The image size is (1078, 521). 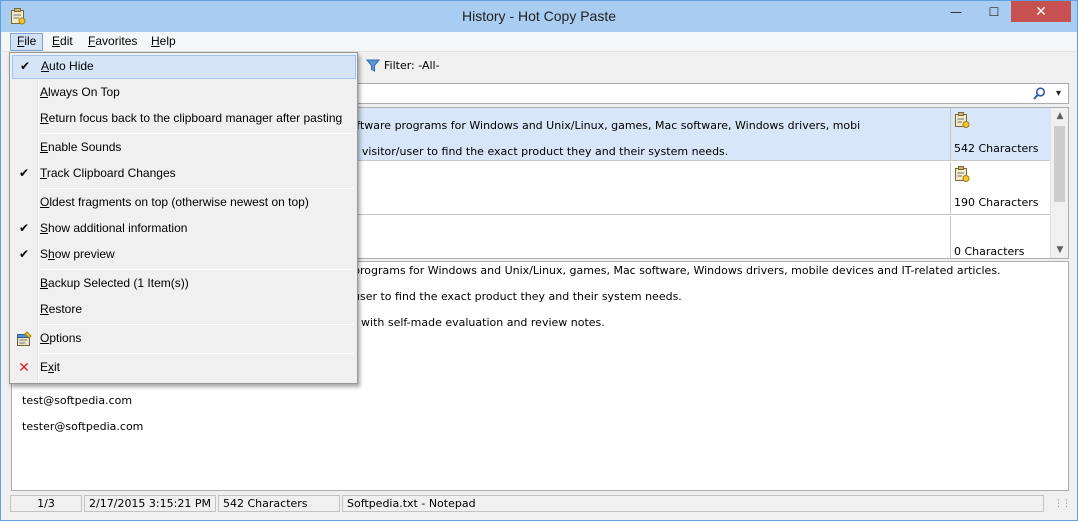 I want to click on menu-item-track-clipboard: ✔ Track Clipboard Changes, so click(x=184, y=174).